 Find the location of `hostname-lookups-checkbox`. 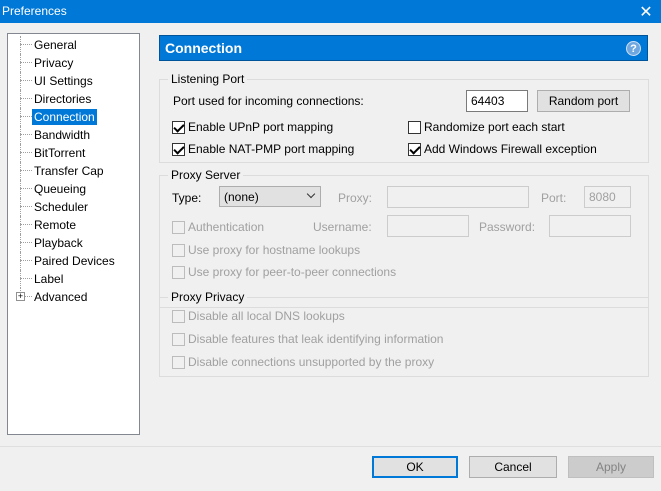

hostname-lookups-checkbox is located at coordinates (178, 250).